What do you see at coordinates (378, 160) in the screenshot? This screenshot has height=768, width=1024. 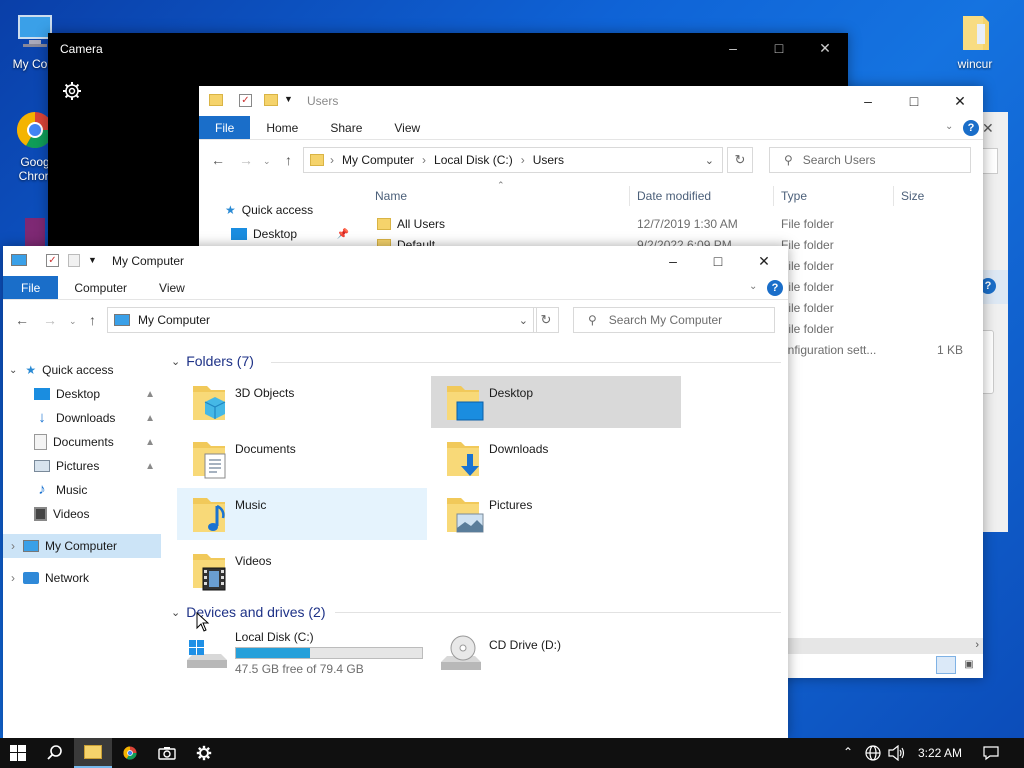 I see `breadcrumb-my-computer: My Computer` at bounding box center [378, 160].